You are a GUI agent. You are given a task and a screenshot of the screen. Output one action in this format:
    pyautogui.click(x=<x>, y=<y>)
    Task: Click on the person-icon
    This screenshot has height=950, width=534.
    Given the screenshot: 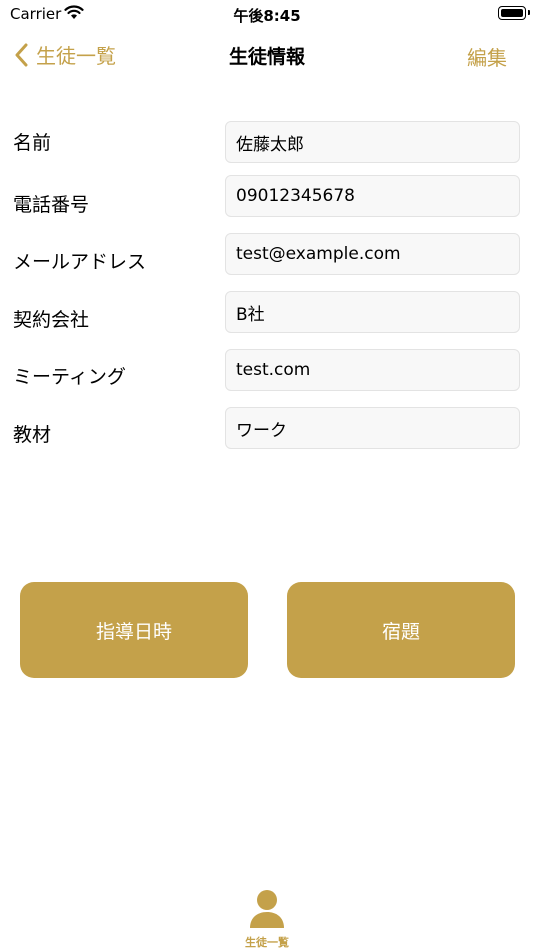 What is the action you would take?
    pyautogui.click(x=267, y=909)
    